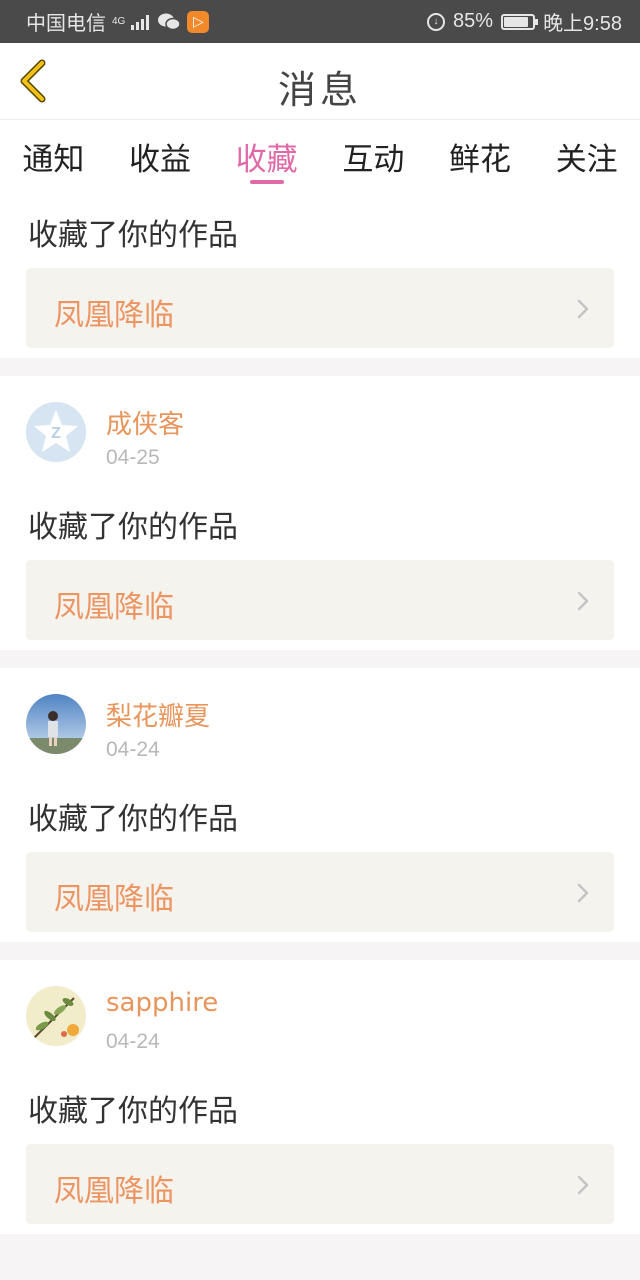  What do you see at coordinates (160, 154) in the screenshot?
I see `tab-earnings: 收益` at bounding box center [160, 154].